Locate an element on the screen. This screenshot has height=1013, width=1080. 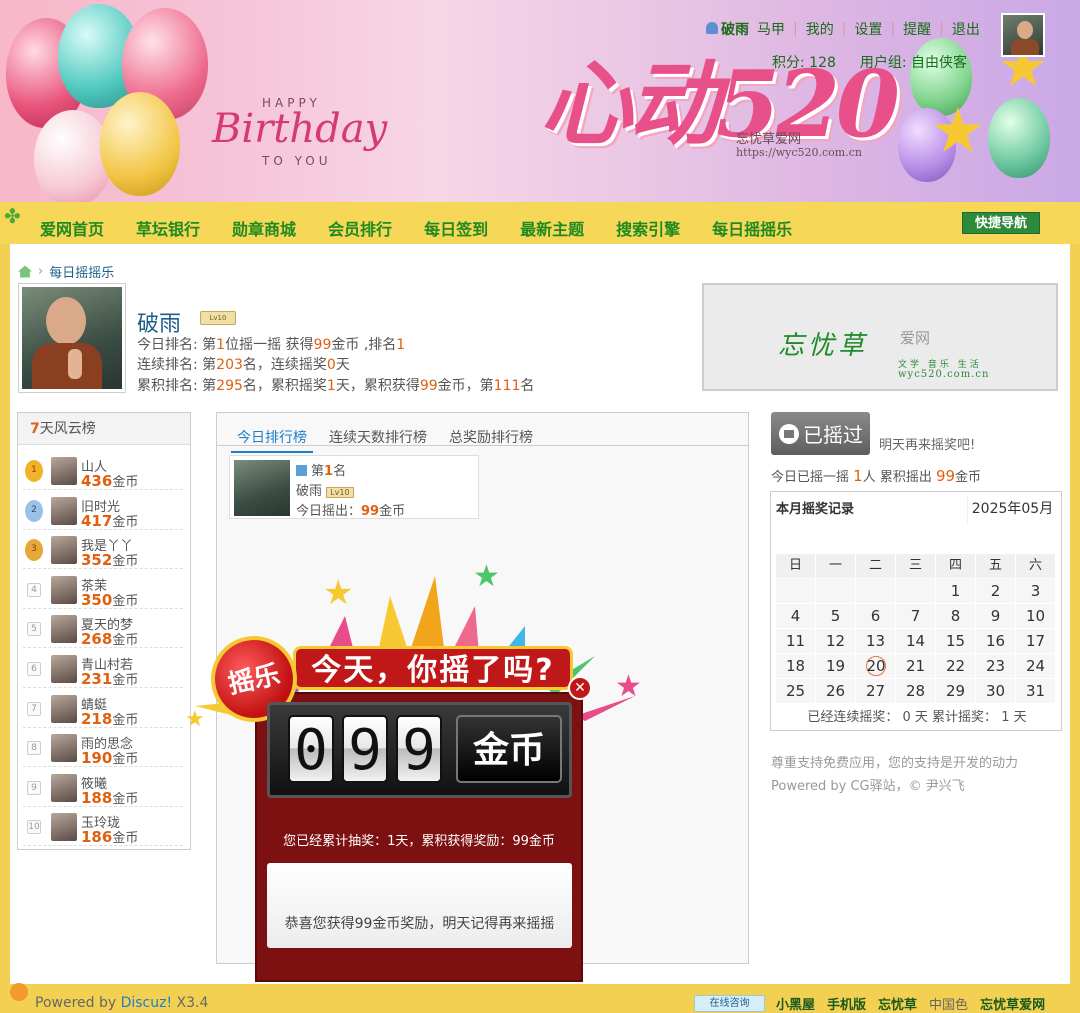
leaderboard-row: 7 蜻蜓 218金币 is located at coordinates (103, 709).